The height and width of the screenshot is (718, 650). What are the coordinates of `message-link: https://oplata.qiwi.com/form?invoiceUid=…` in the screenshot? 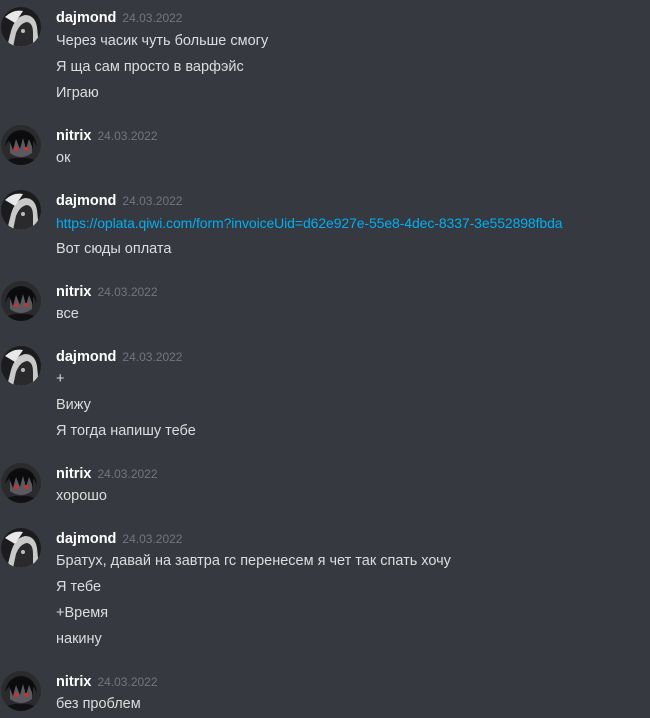 It's located at (309, 223).